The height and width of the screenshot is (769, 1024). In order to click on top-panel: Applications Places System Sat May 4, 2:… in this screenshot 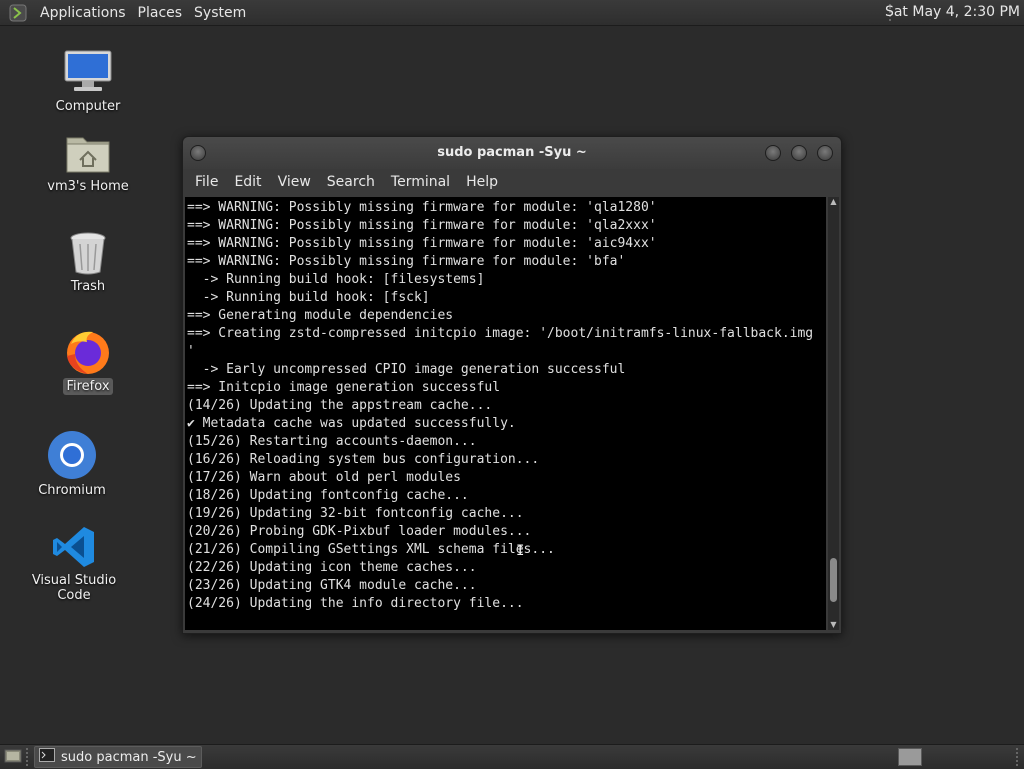, I will do `click(512, 13)`.